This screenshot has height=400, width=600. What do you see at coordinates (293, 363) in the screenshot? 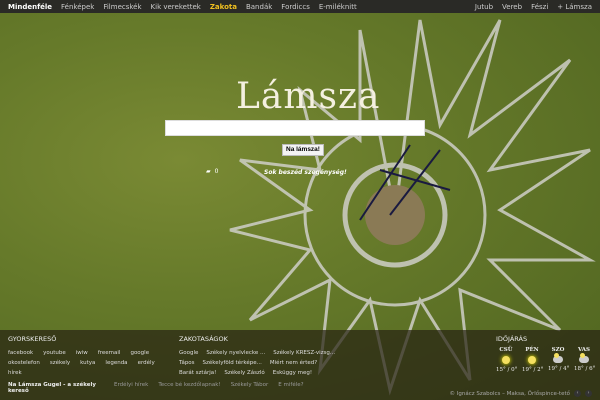
I see `zakota-link: Miért nem érted?` at bounding box center [293, 363].